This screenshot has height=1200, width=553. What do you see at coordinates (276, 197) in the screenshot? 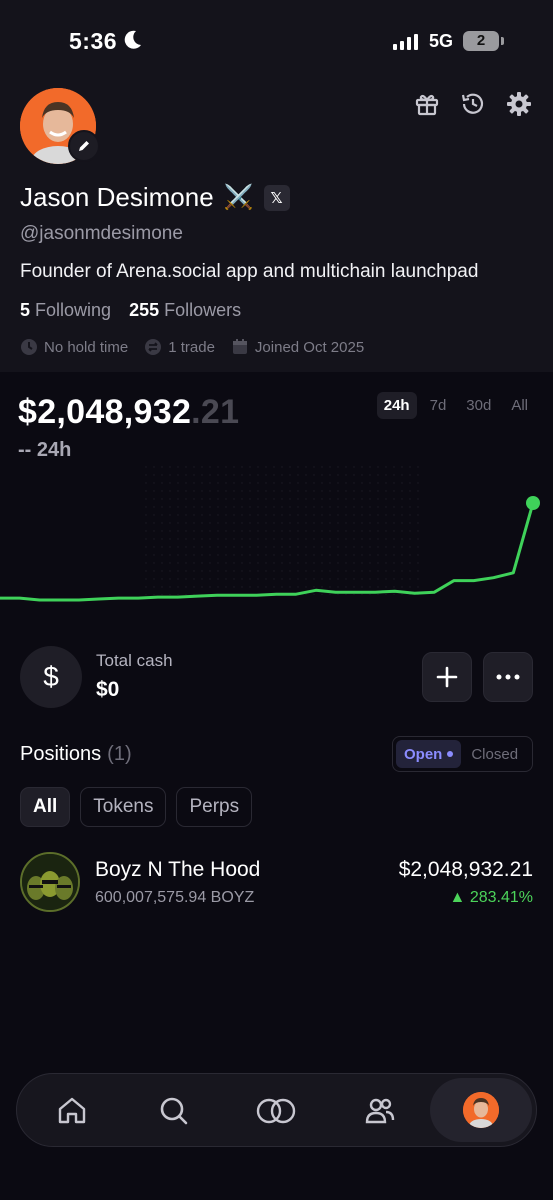
I see `x-link-button: 𝕏` at bounding box center [276, 197].